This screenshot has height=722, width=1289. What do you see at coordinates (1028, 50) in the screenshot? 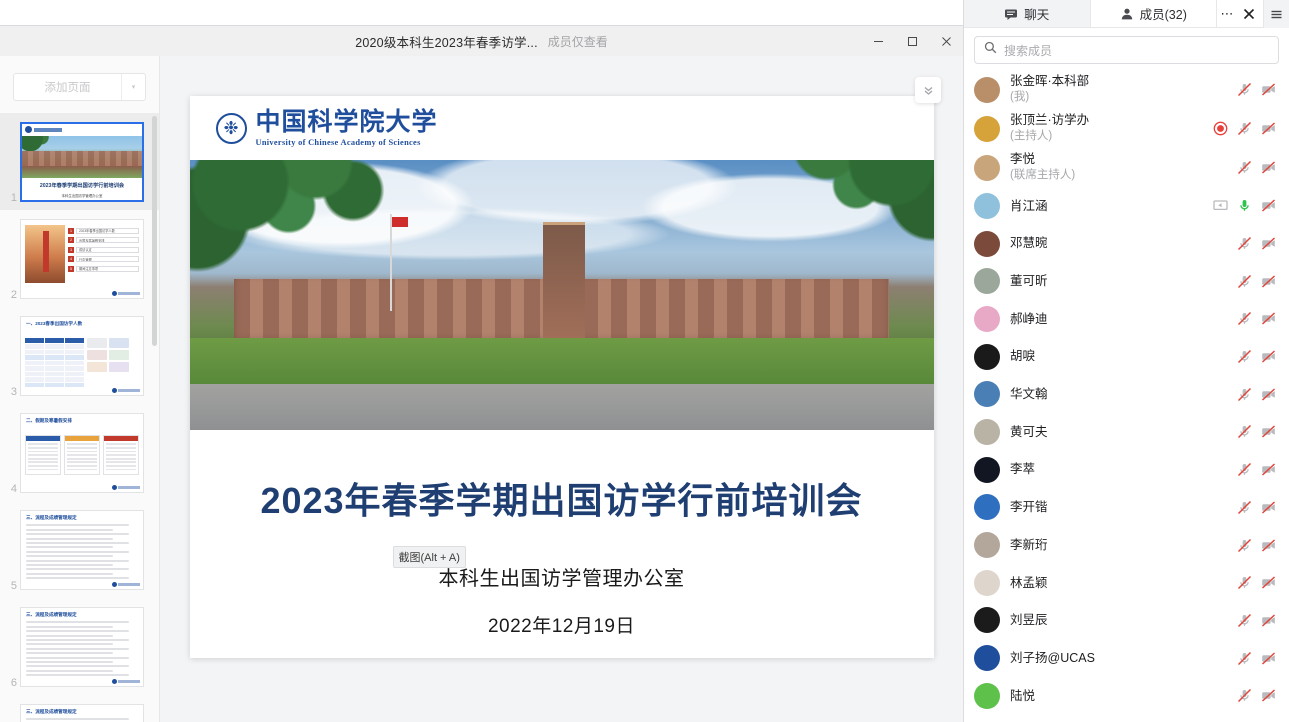
I see `search-input: 搜索成员` at bounding box center [1028, 50].